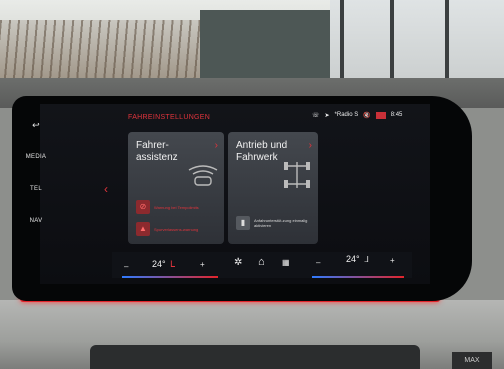 The height and width of the screenshot is (369, 504). I want to click on temp-left-gradient, so click(170, 277).